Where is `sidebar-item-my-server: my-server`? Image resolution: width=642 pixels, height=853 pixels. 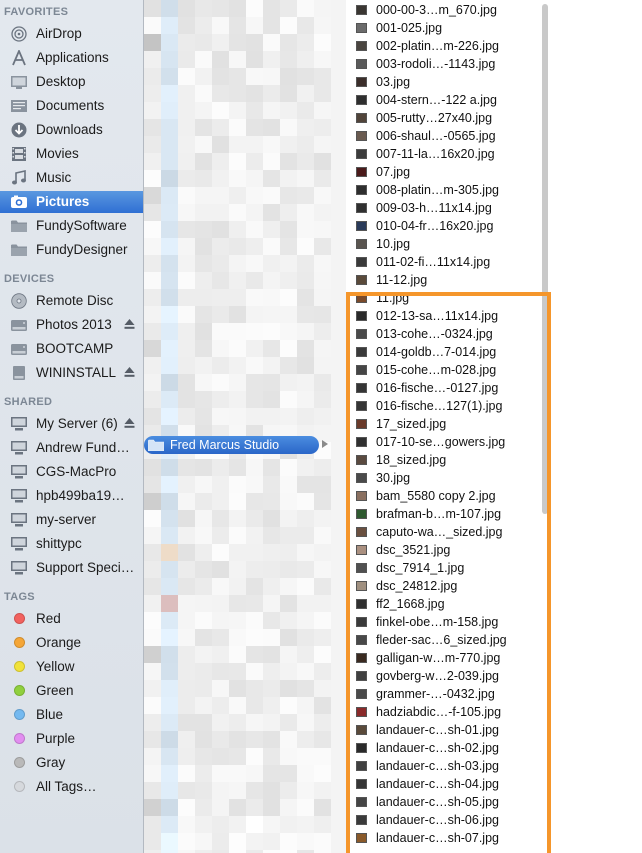
sidebar-item-my-server: my-server is located at coordinates (71, 520).